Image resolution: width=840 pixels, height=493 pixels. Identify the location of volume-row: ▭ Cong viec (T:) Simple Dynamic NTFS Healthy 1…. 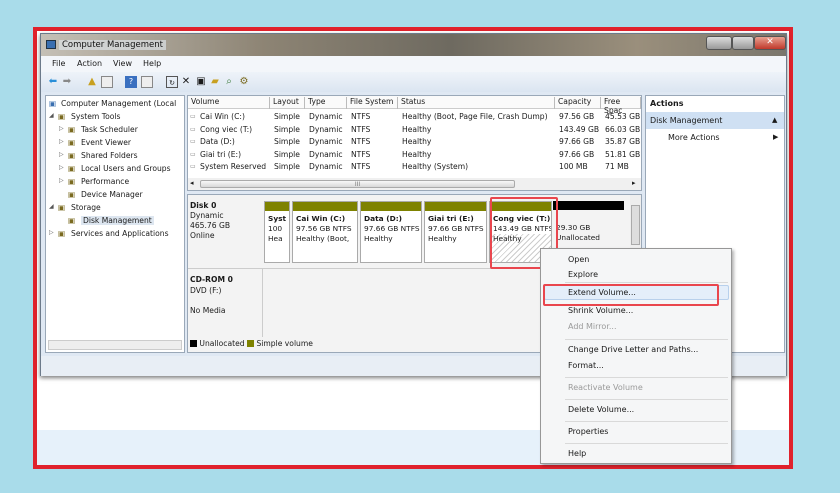
(414, 130).